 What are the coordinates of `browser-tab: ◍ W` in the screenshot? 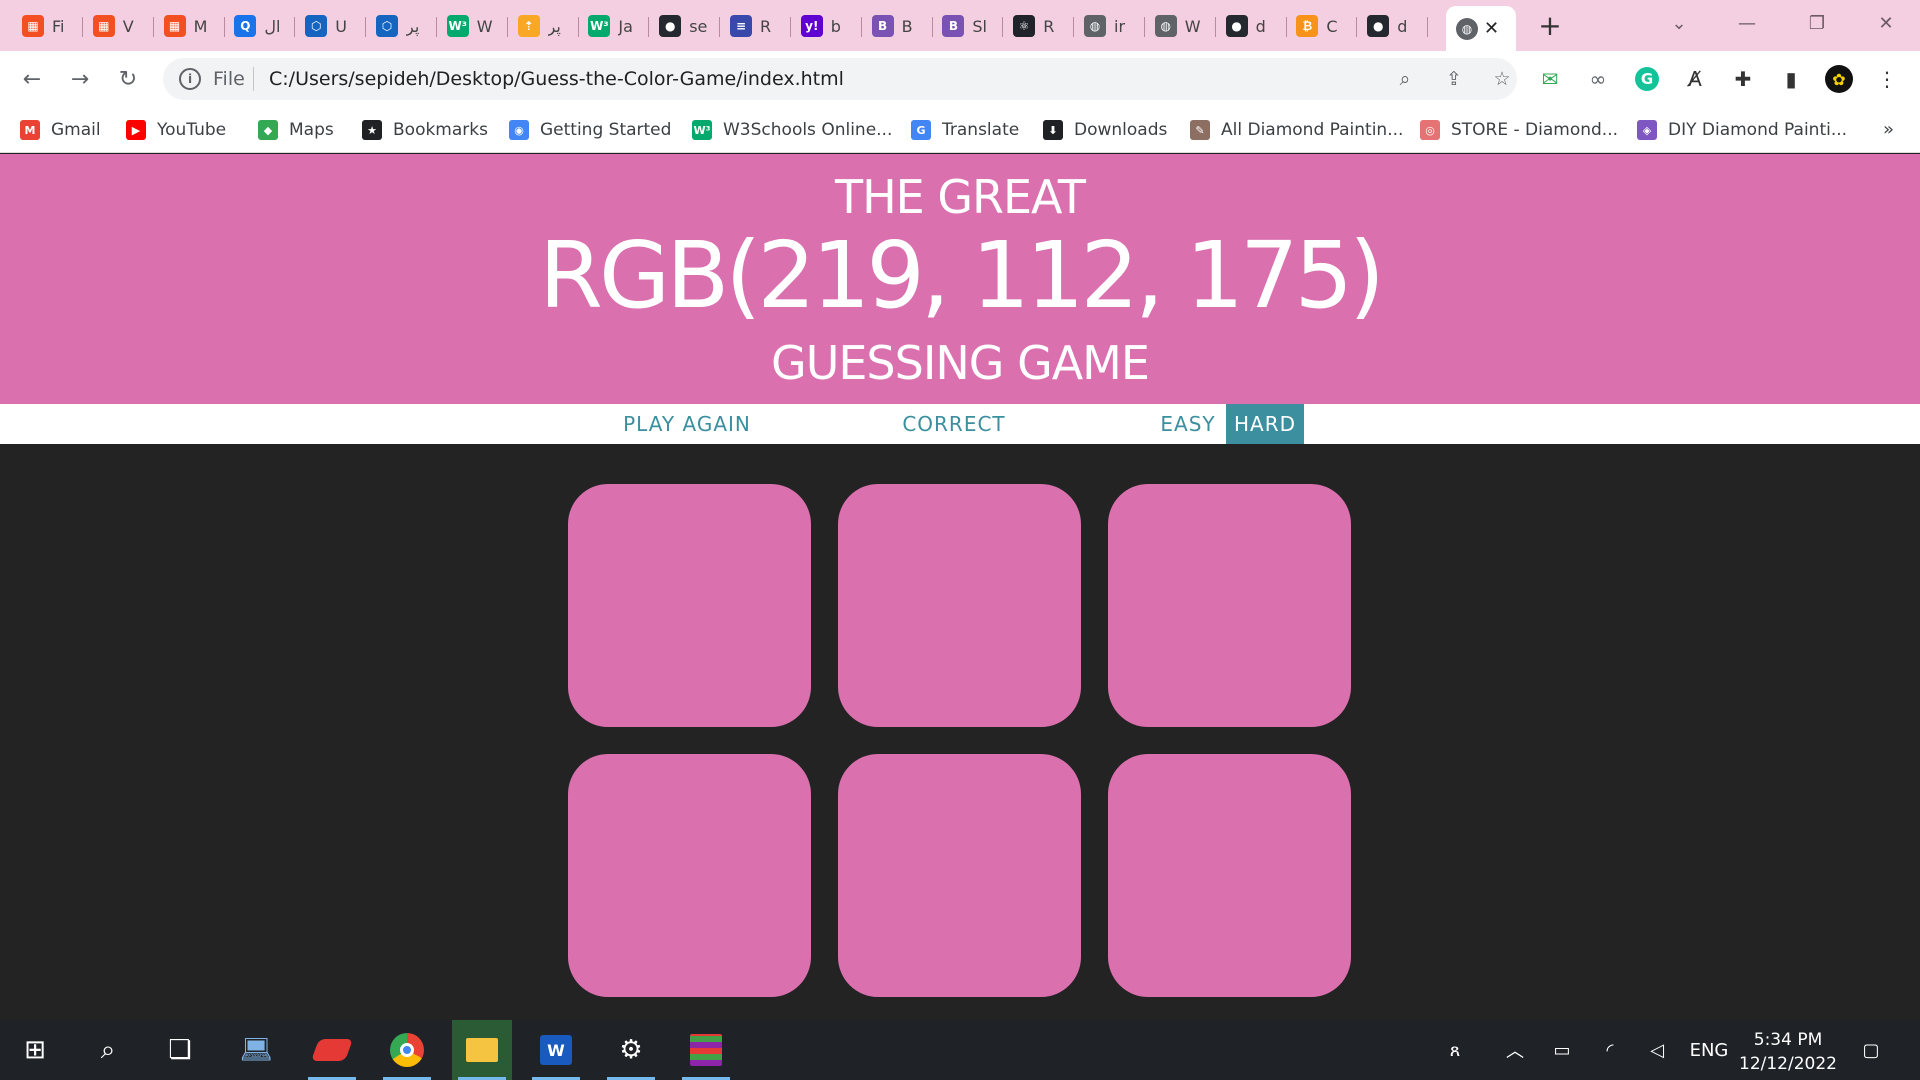 It's located at (1180, 26).